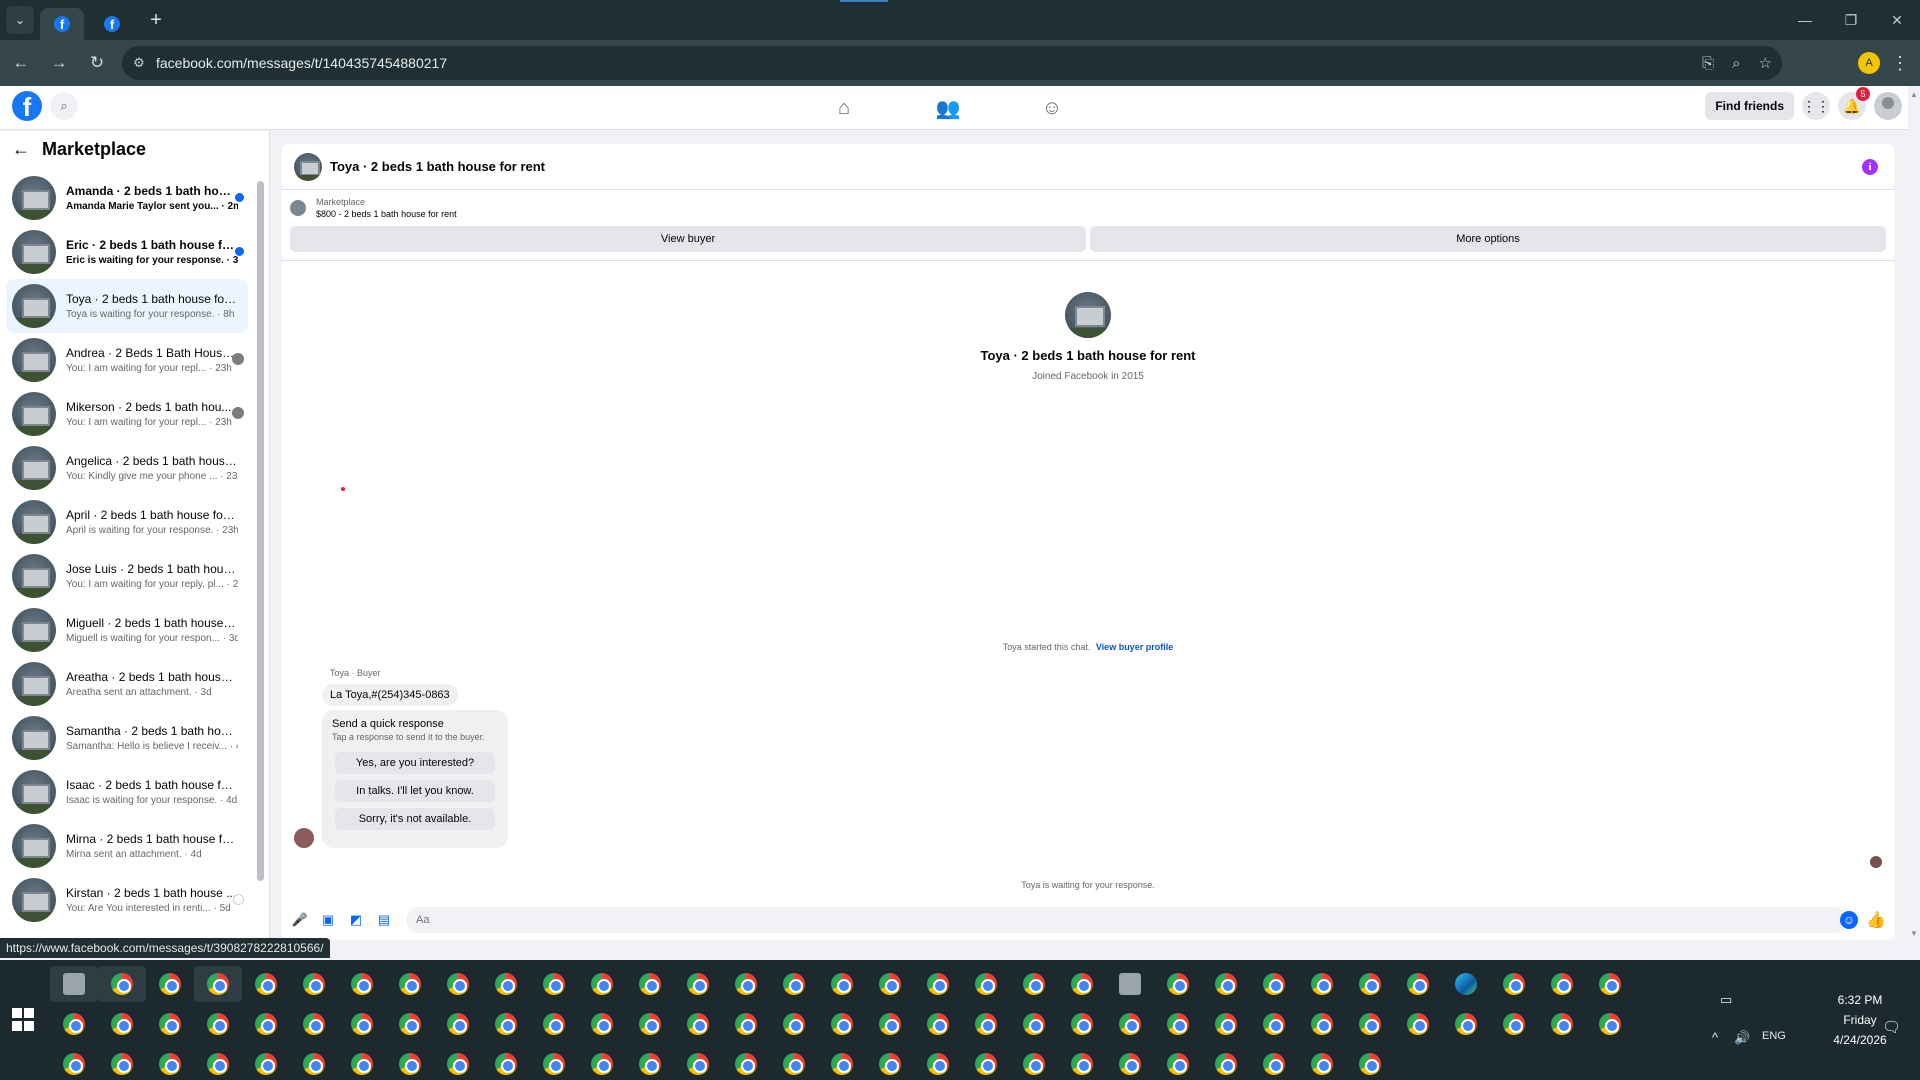 This screenshot has height=1080, width=1920. Describe the element at coordinates (1774, 1036) in the screenshot. I see `language-indicator: ENG` at that location.